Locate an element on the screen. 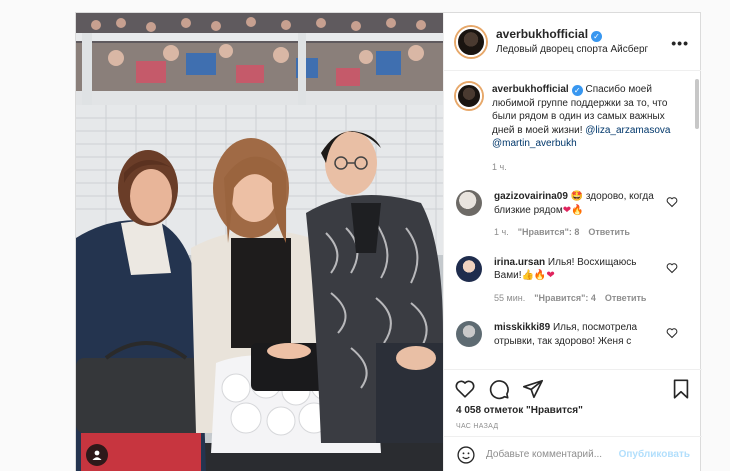  posted-time: ЧАС НАЗАД is located at coordinates (477, 426).